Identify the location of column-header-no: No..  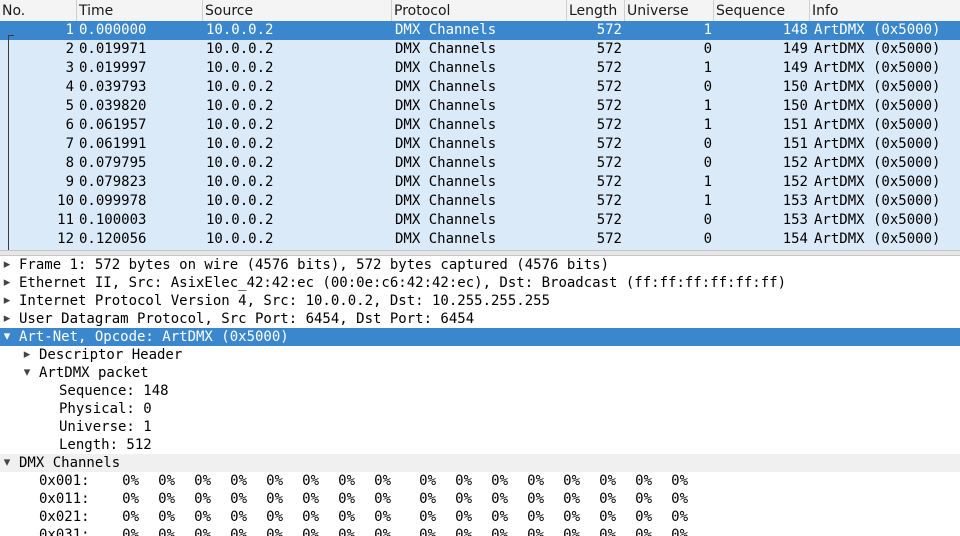
(38, 10).